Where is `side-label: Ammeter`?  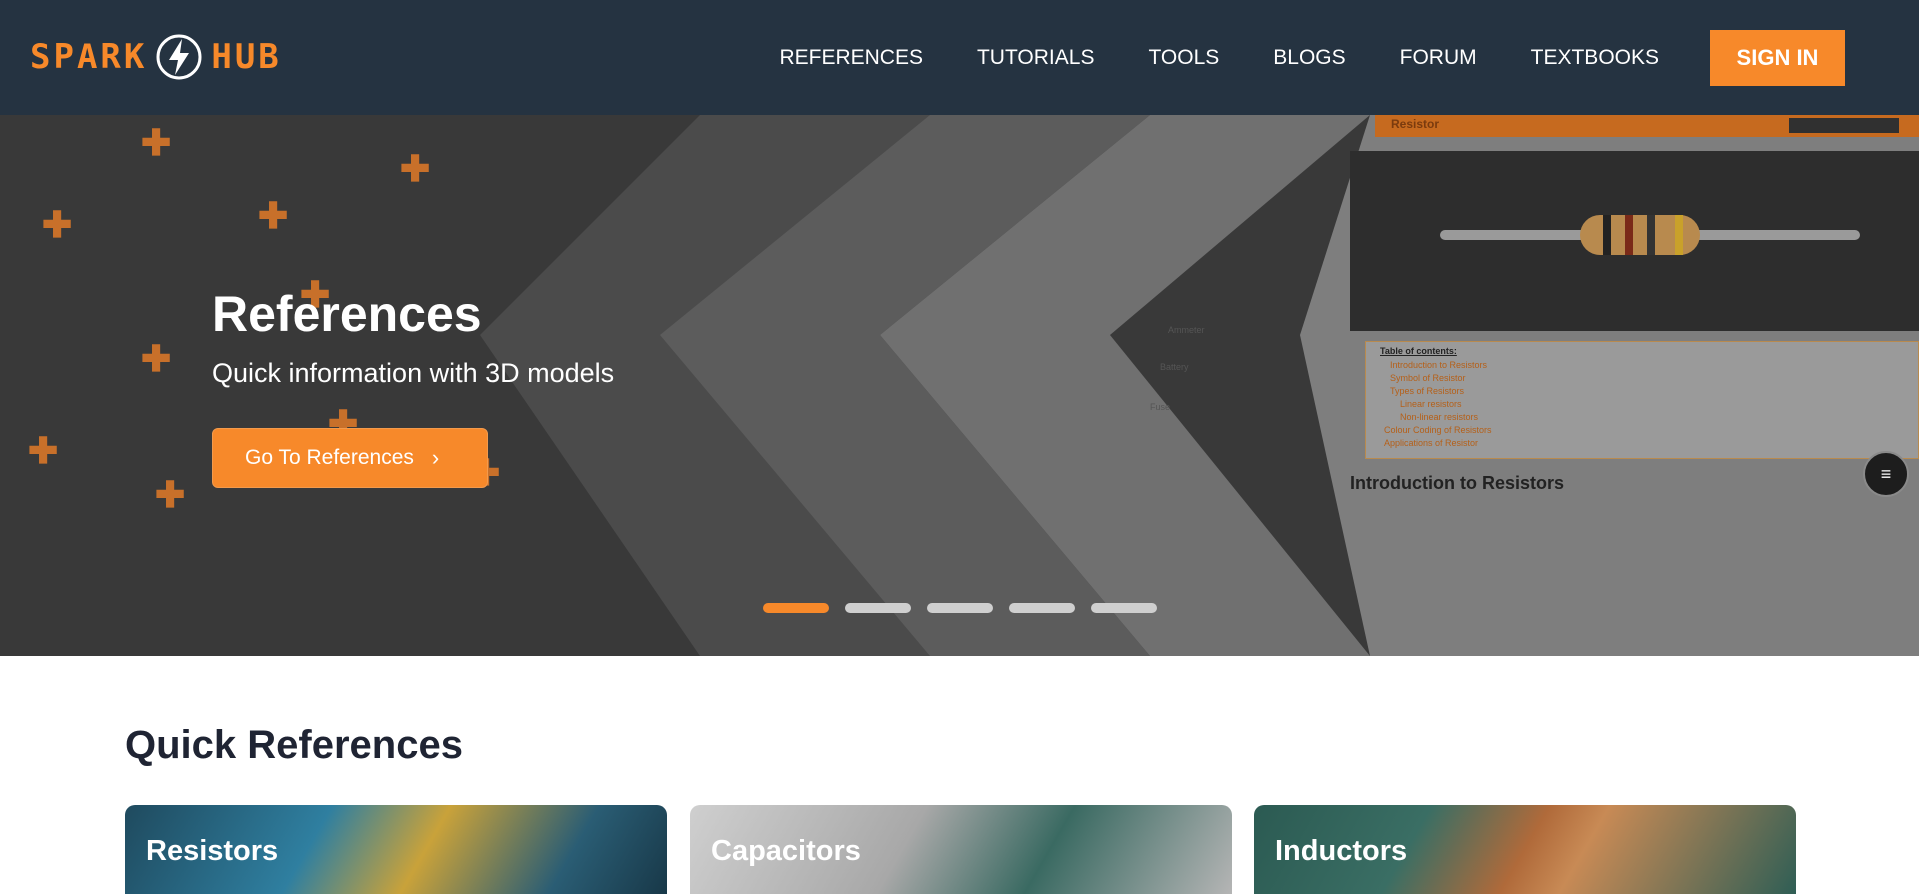
side-label: Ammeter is located at coordinates (1186, 330).